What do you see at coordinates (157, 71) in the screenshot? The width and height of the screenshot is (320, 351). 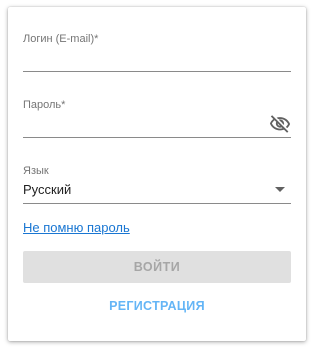 I see `login-underline` at bounding box center [157, 71].